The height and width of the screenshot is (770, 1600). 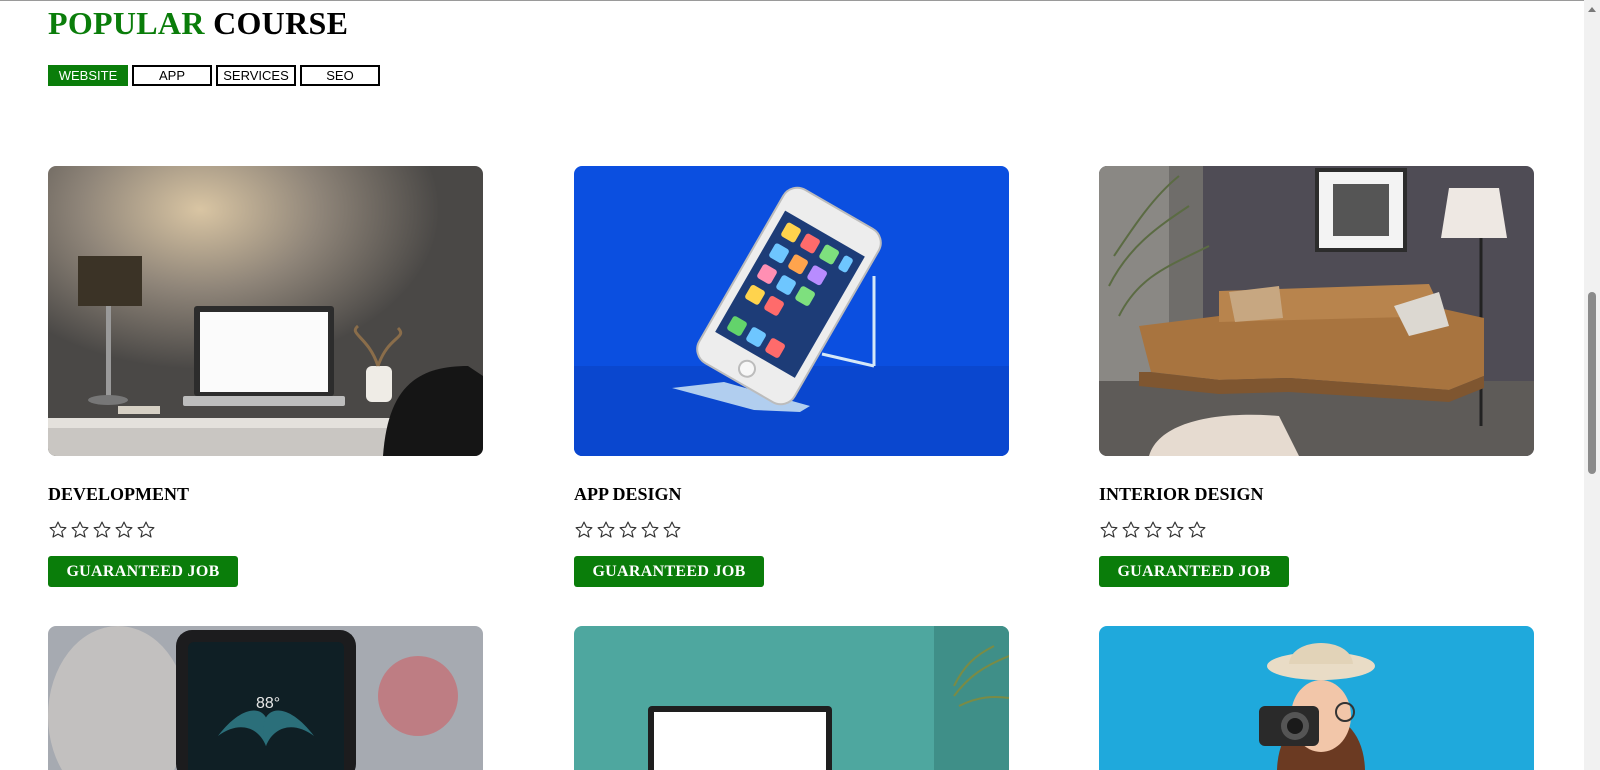 I want to click on course-card-app-design: APP DESIGN GUARANTEED JOB, so click(x=791, y=376).